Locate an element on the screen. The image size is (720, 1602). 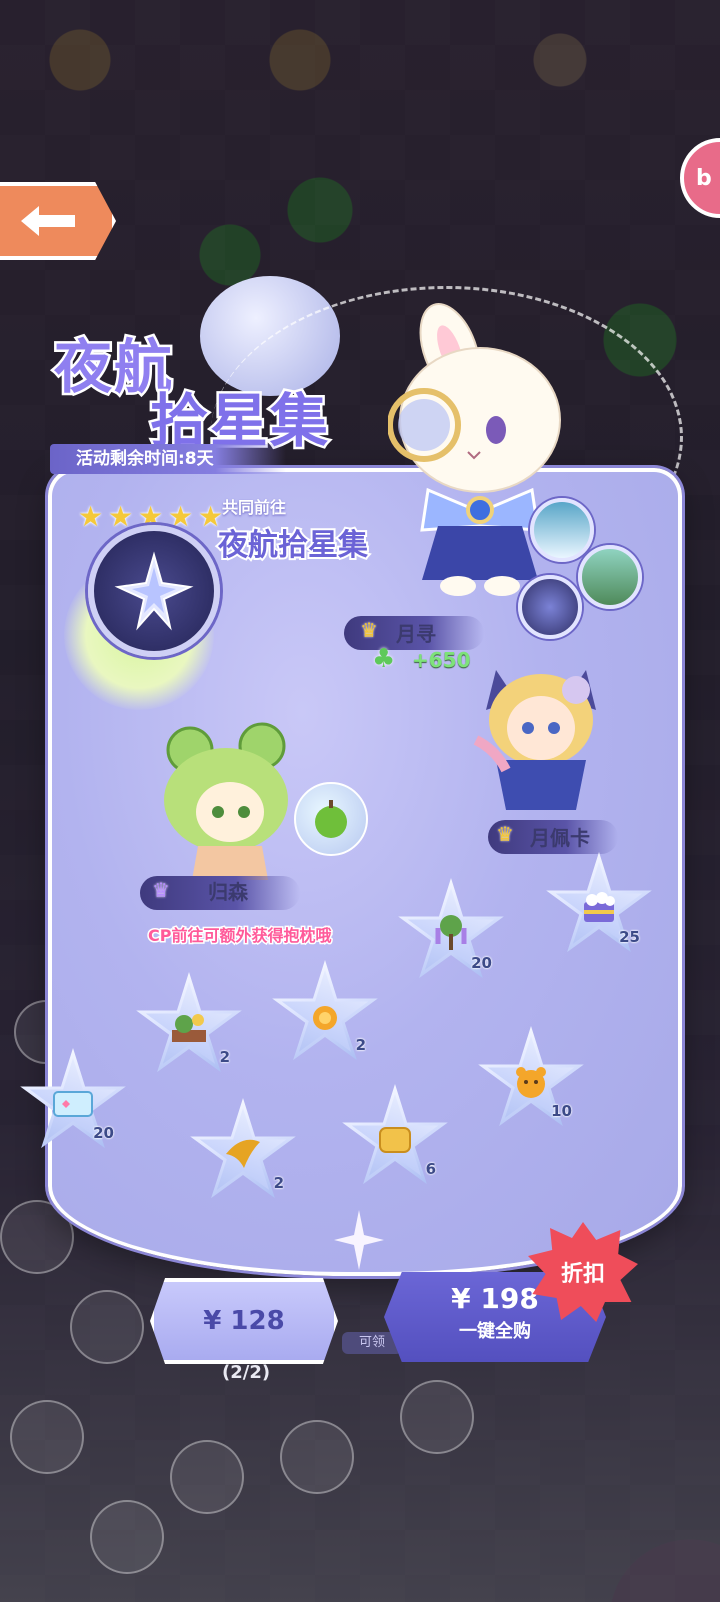
gold-ornament-icon is located at coordinates (325, 1018).